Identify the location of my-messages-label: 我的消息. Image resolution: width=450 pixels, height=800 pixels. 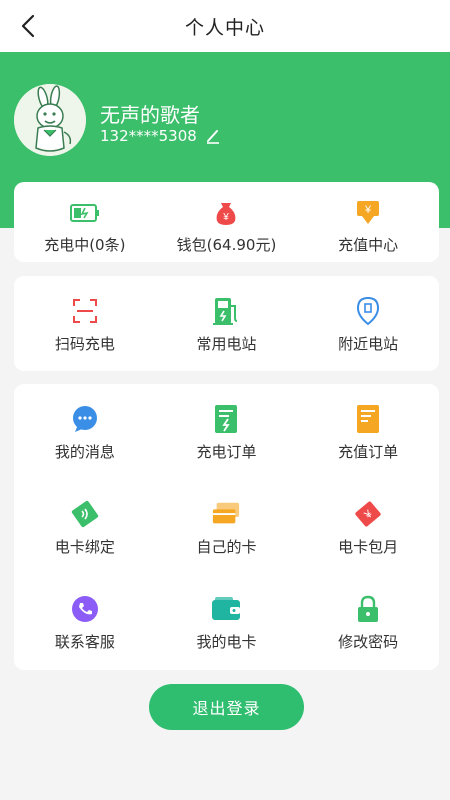
(84, 452).